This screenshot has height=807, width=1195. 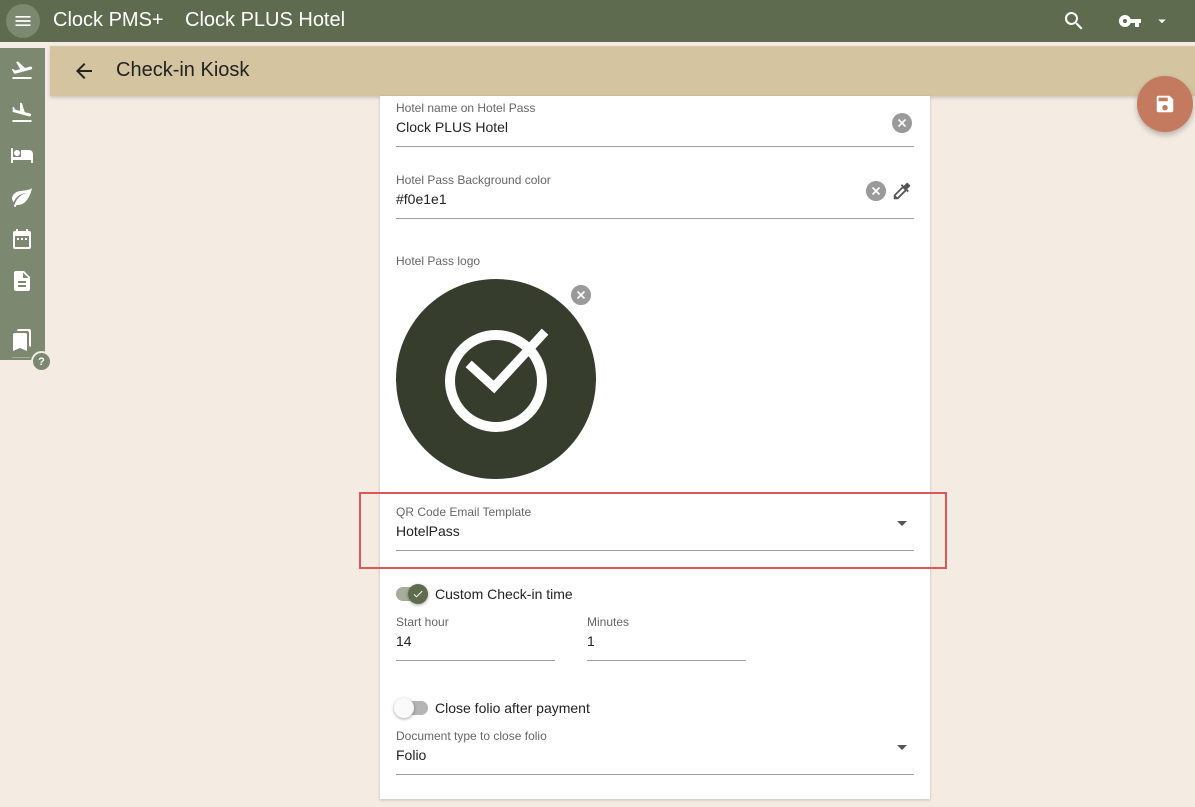 What do you see at coordinates (1129, 21) in the screenshot?
I see `key-icon` at bounding box center [1129, 21].